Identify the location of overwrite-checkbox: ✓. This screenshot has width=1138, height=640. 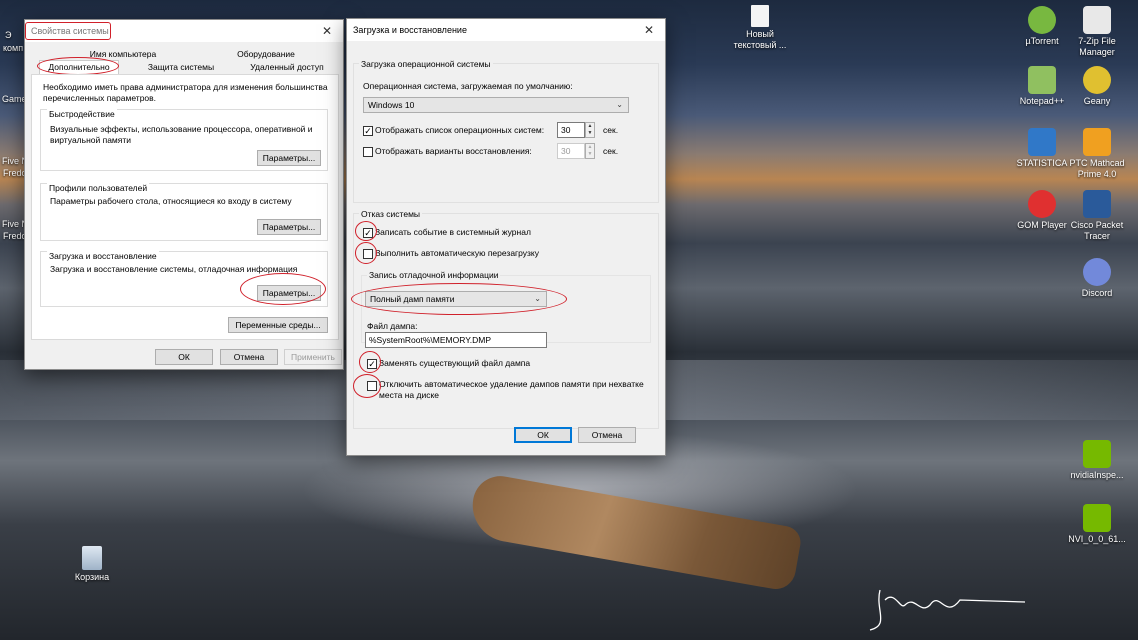
(372, 364).